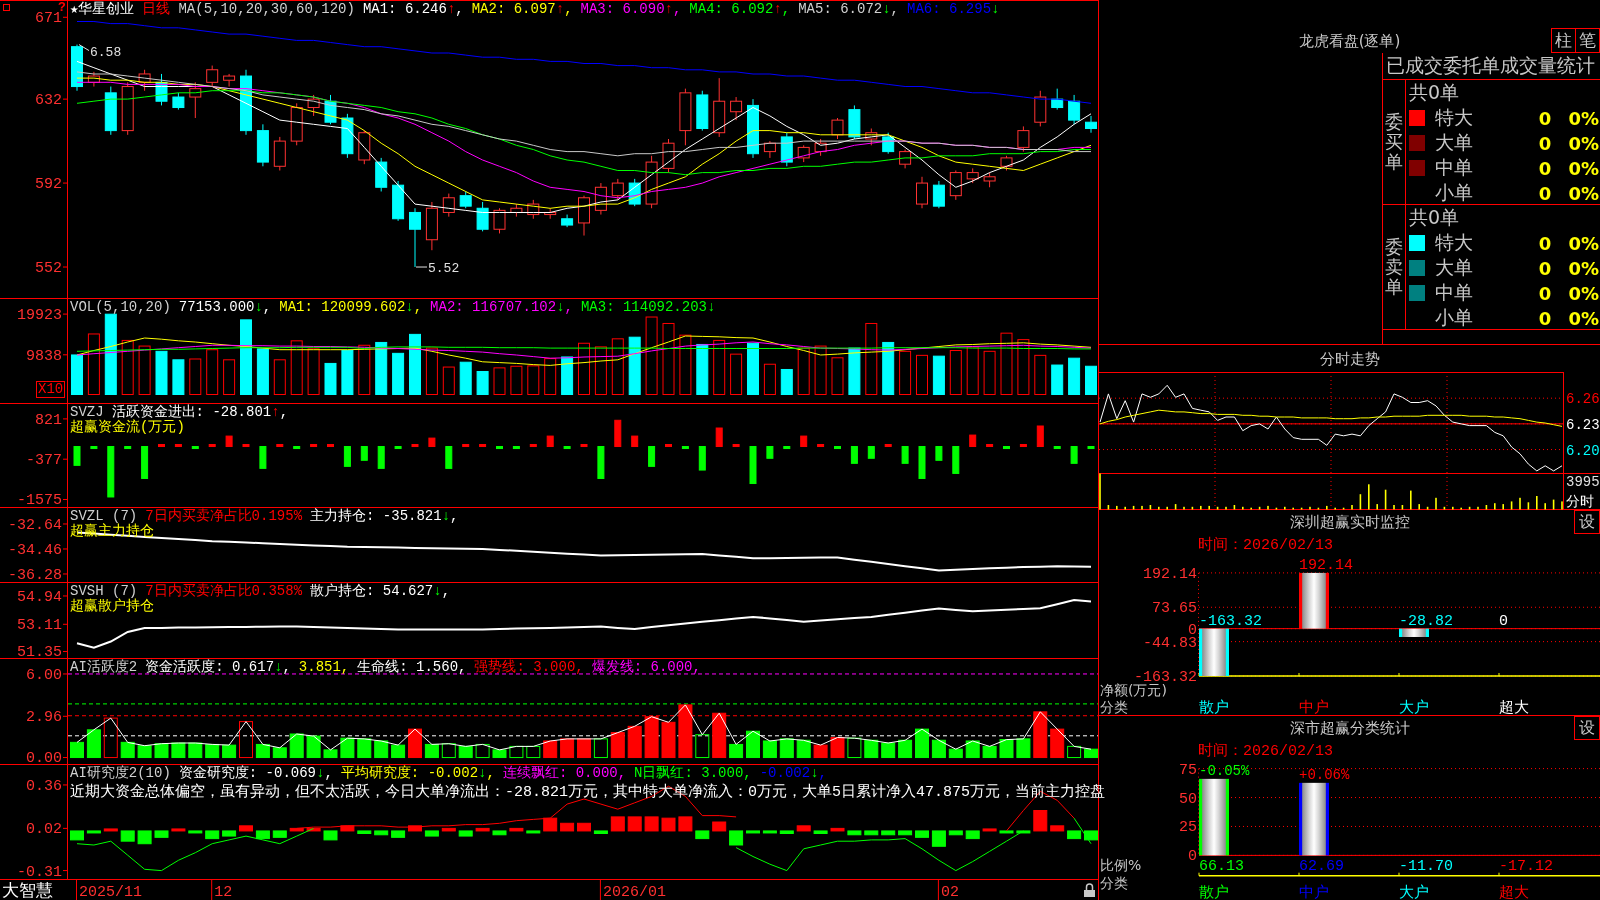 The image size is (1600, 900). Describe the element at coordinates (1414, 706) in the screenshot. I see `category-label: 大户` at that location.